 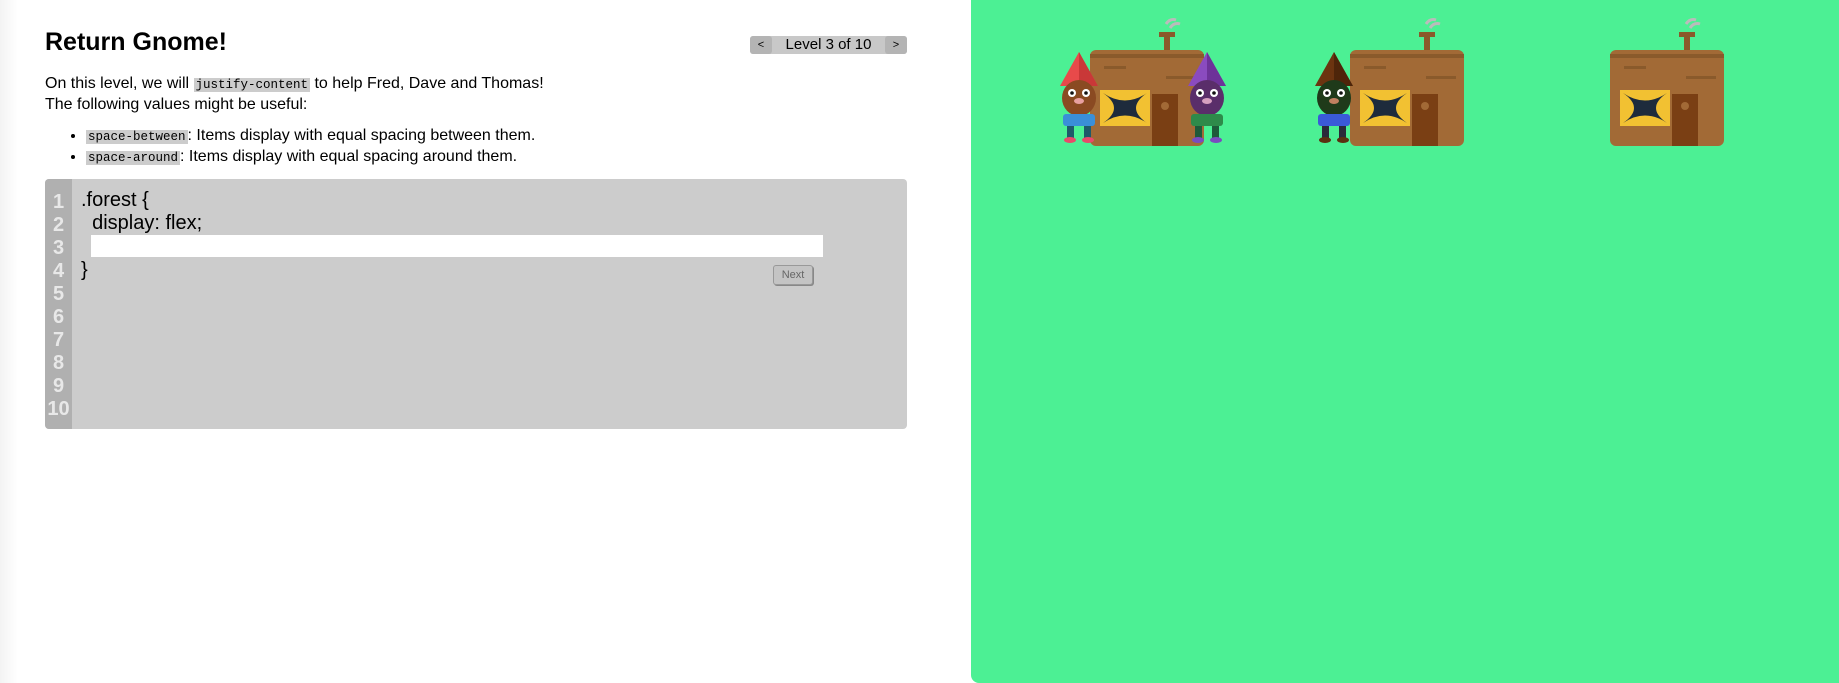 What do you see at coordinates (58, 409) in the screenshot?
I see `line-number: 10` at bounding box center [58, 409].